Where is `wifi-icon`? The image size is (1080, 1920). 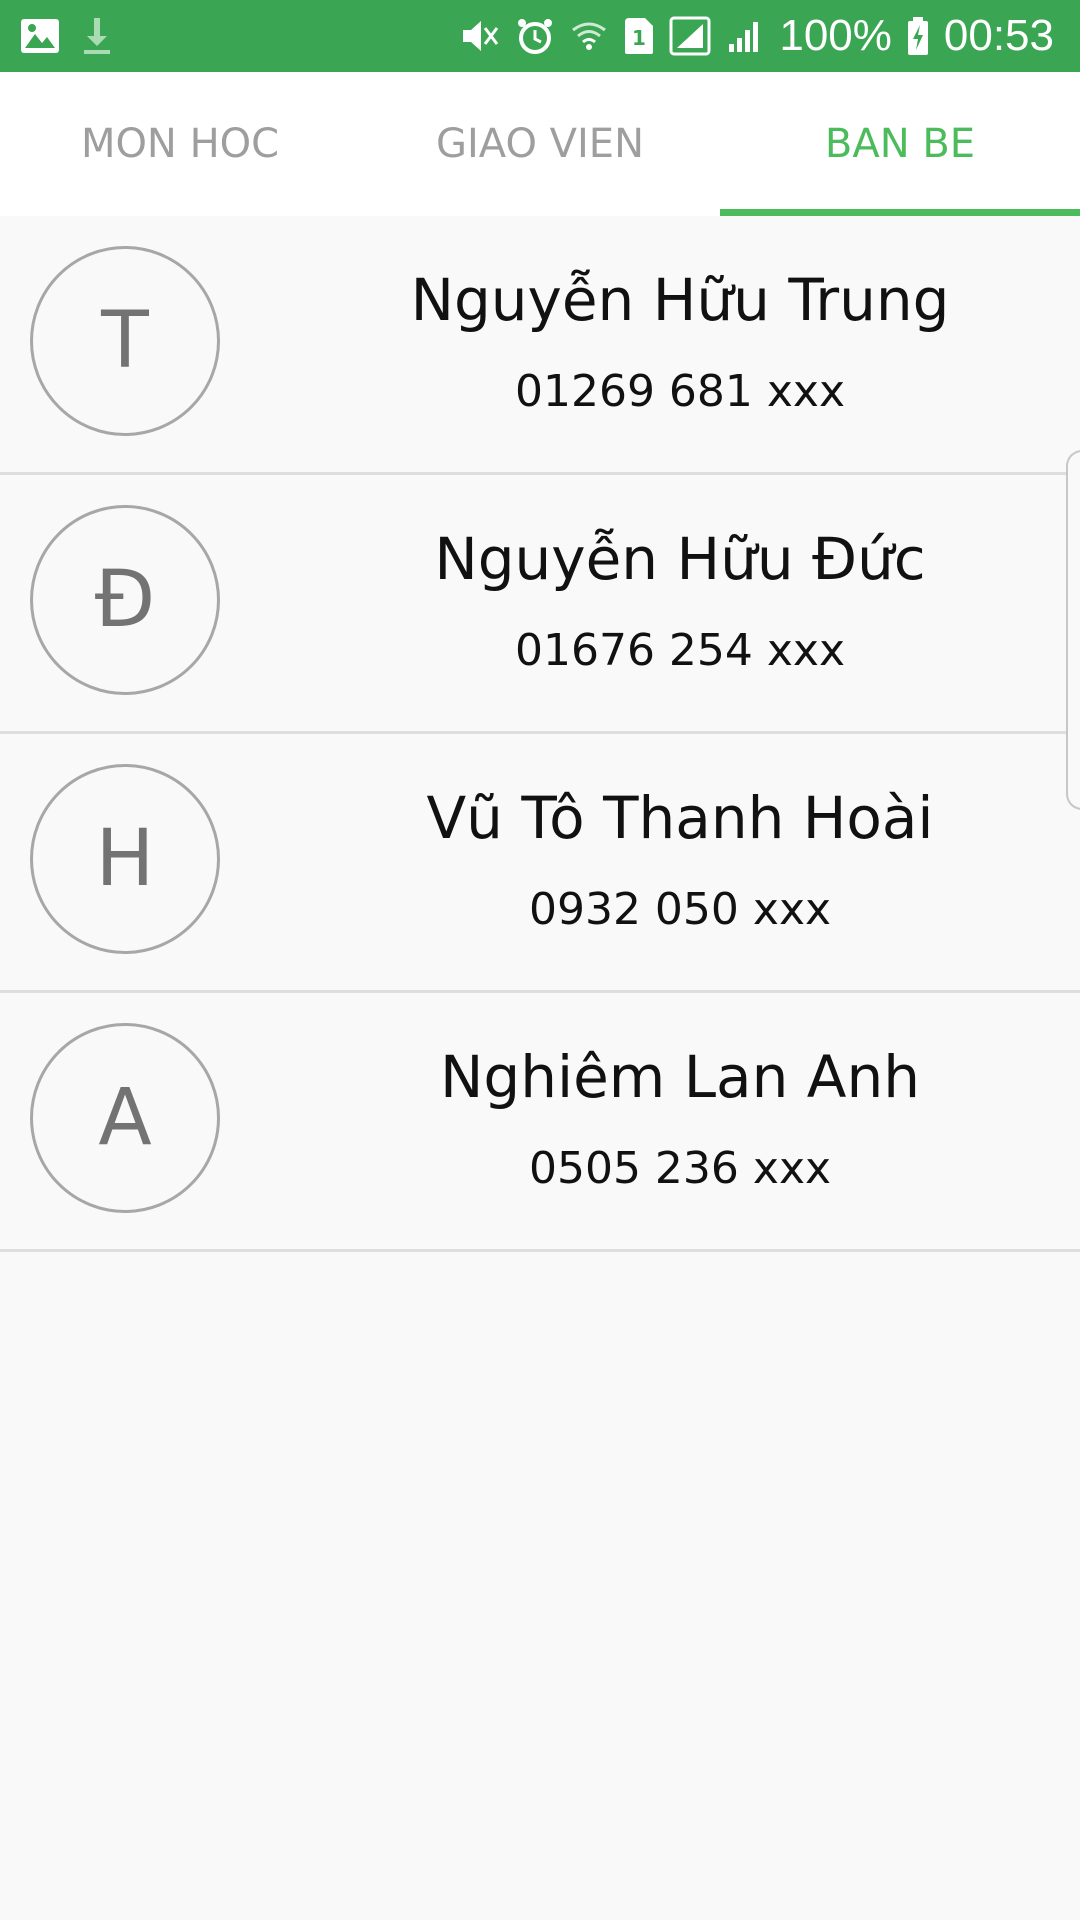 wifi-icon is located at coordinates (589, 36).